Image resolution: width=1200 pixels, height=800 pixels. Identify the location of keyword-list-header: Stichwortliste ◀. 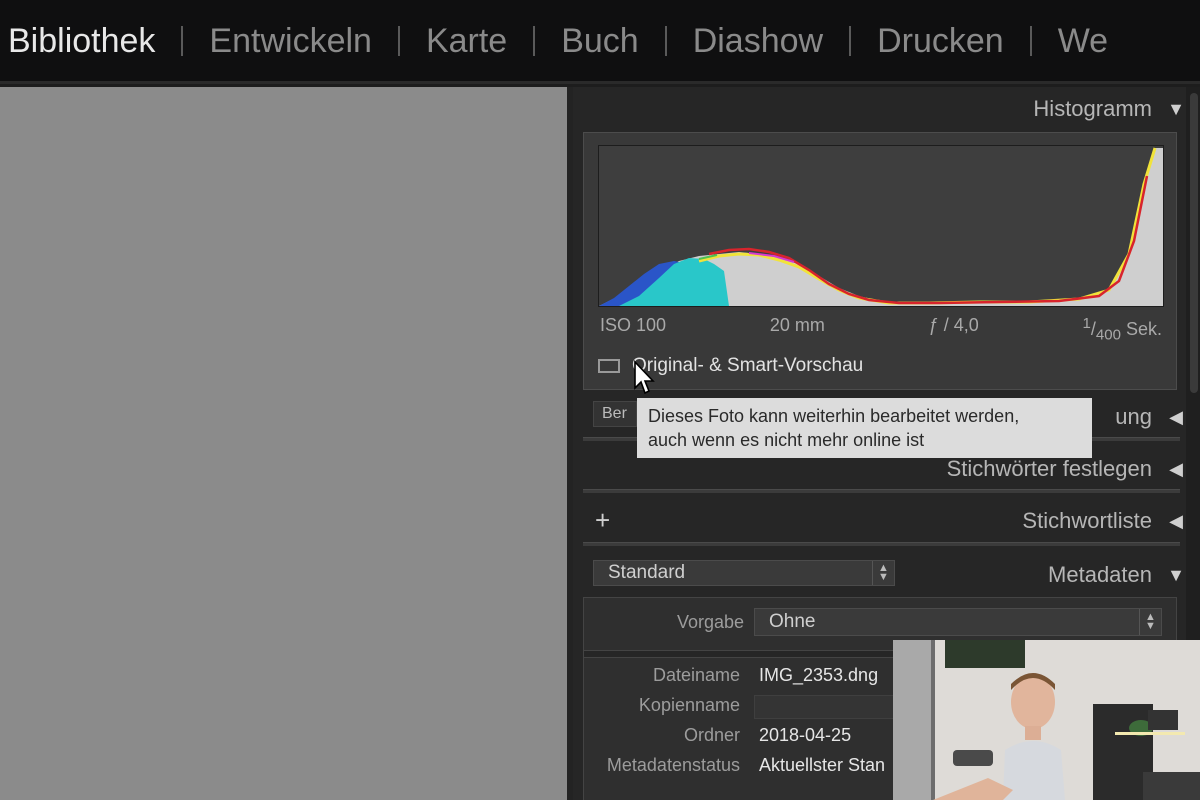
(884, 521).